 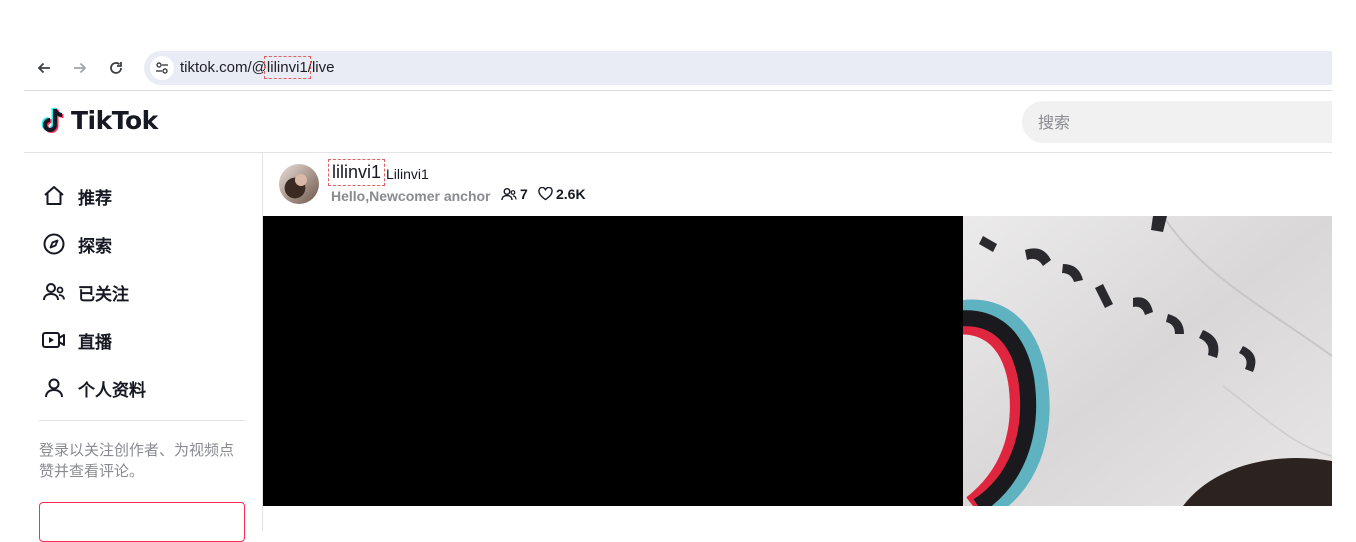 What do you see at coordinates (571, 194) in the screenshot?
I see `like-count-value: 2.6K` at bounding box center [571, 194].